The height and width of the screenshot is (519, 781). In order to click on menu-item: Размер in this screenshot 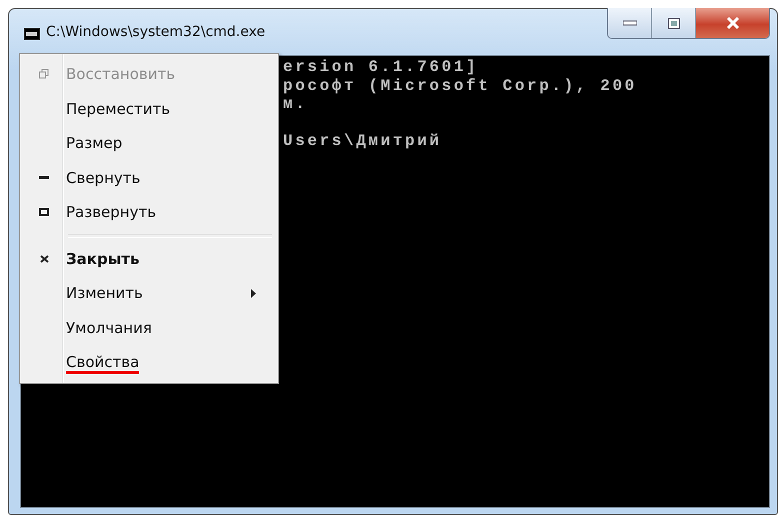, I will do `click(94, 143)`.